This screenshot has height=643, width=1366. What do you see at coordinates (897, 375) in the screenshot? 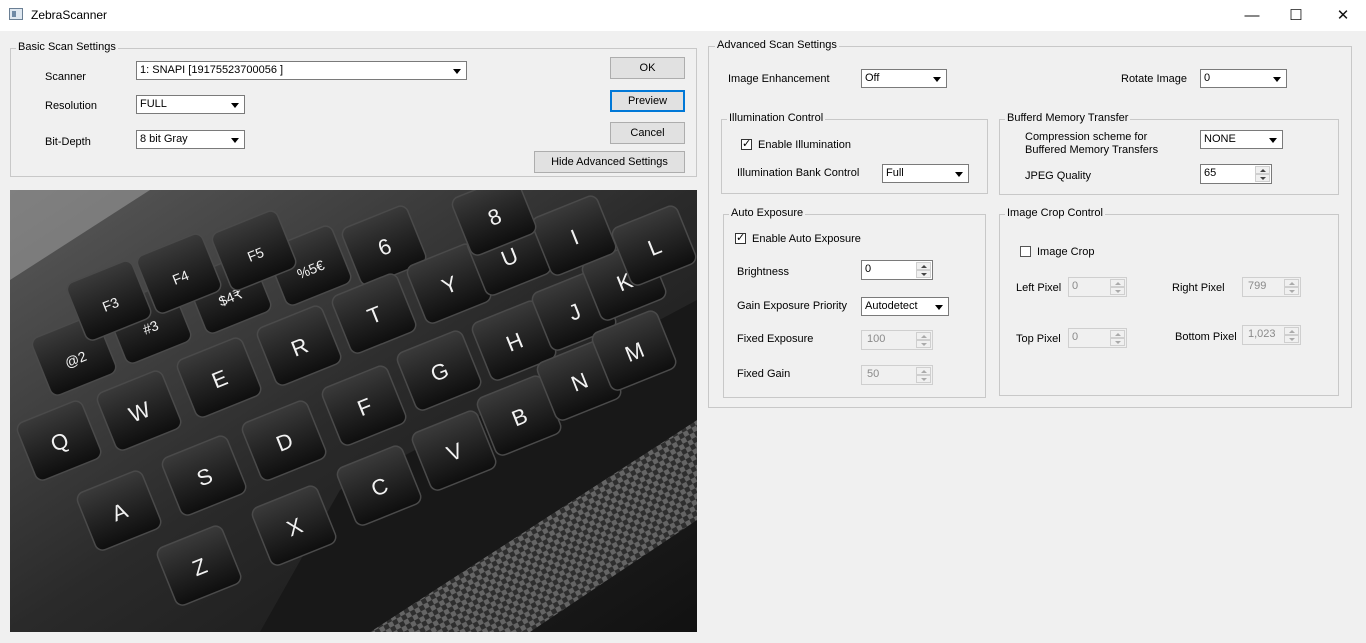
I see `fixed-gain-spinner: 50` at bounding box center [897, 375].